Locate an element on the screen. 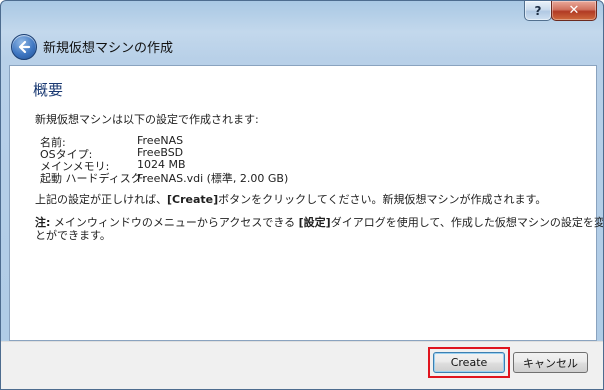 Image resolution: width=604 pixels, height=390 pixels. setting-label-boot-disk: 起動 ハードディスク: is located at coordinates (93, 178).